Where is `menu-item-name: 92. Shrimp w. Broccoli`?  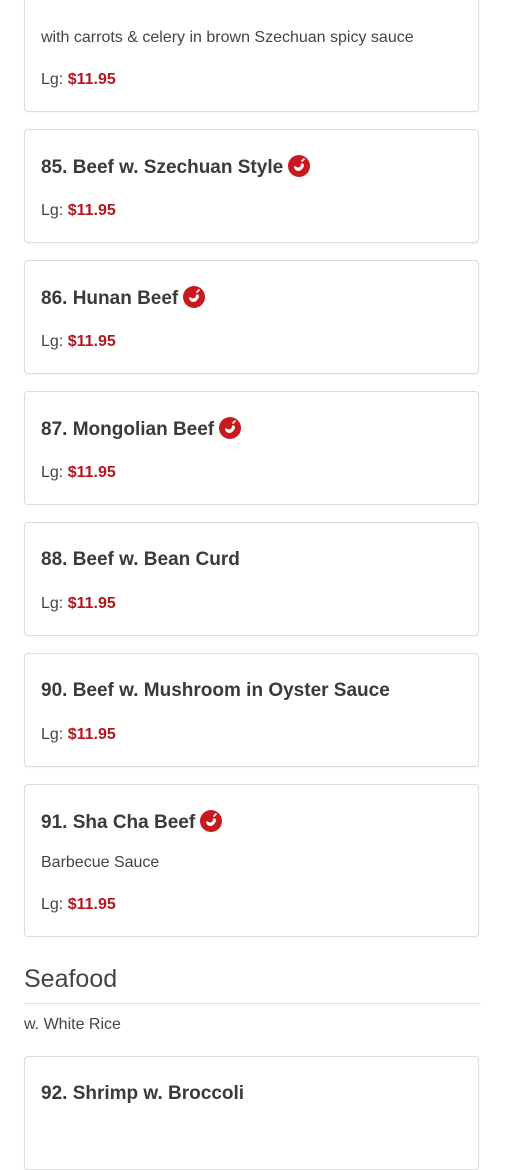
menu-item-name: 92. Shrimp w. Broccoli is located at coordinates (143, 1093).